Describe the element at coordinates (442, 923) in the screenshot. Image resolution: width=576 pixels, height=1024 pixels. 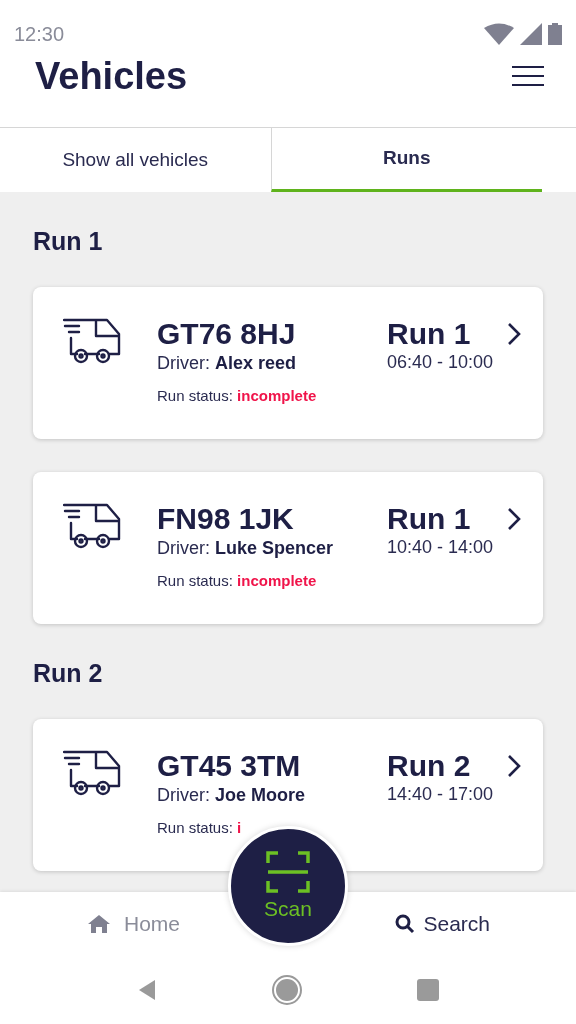
I see `search-tab: Search` at that location.